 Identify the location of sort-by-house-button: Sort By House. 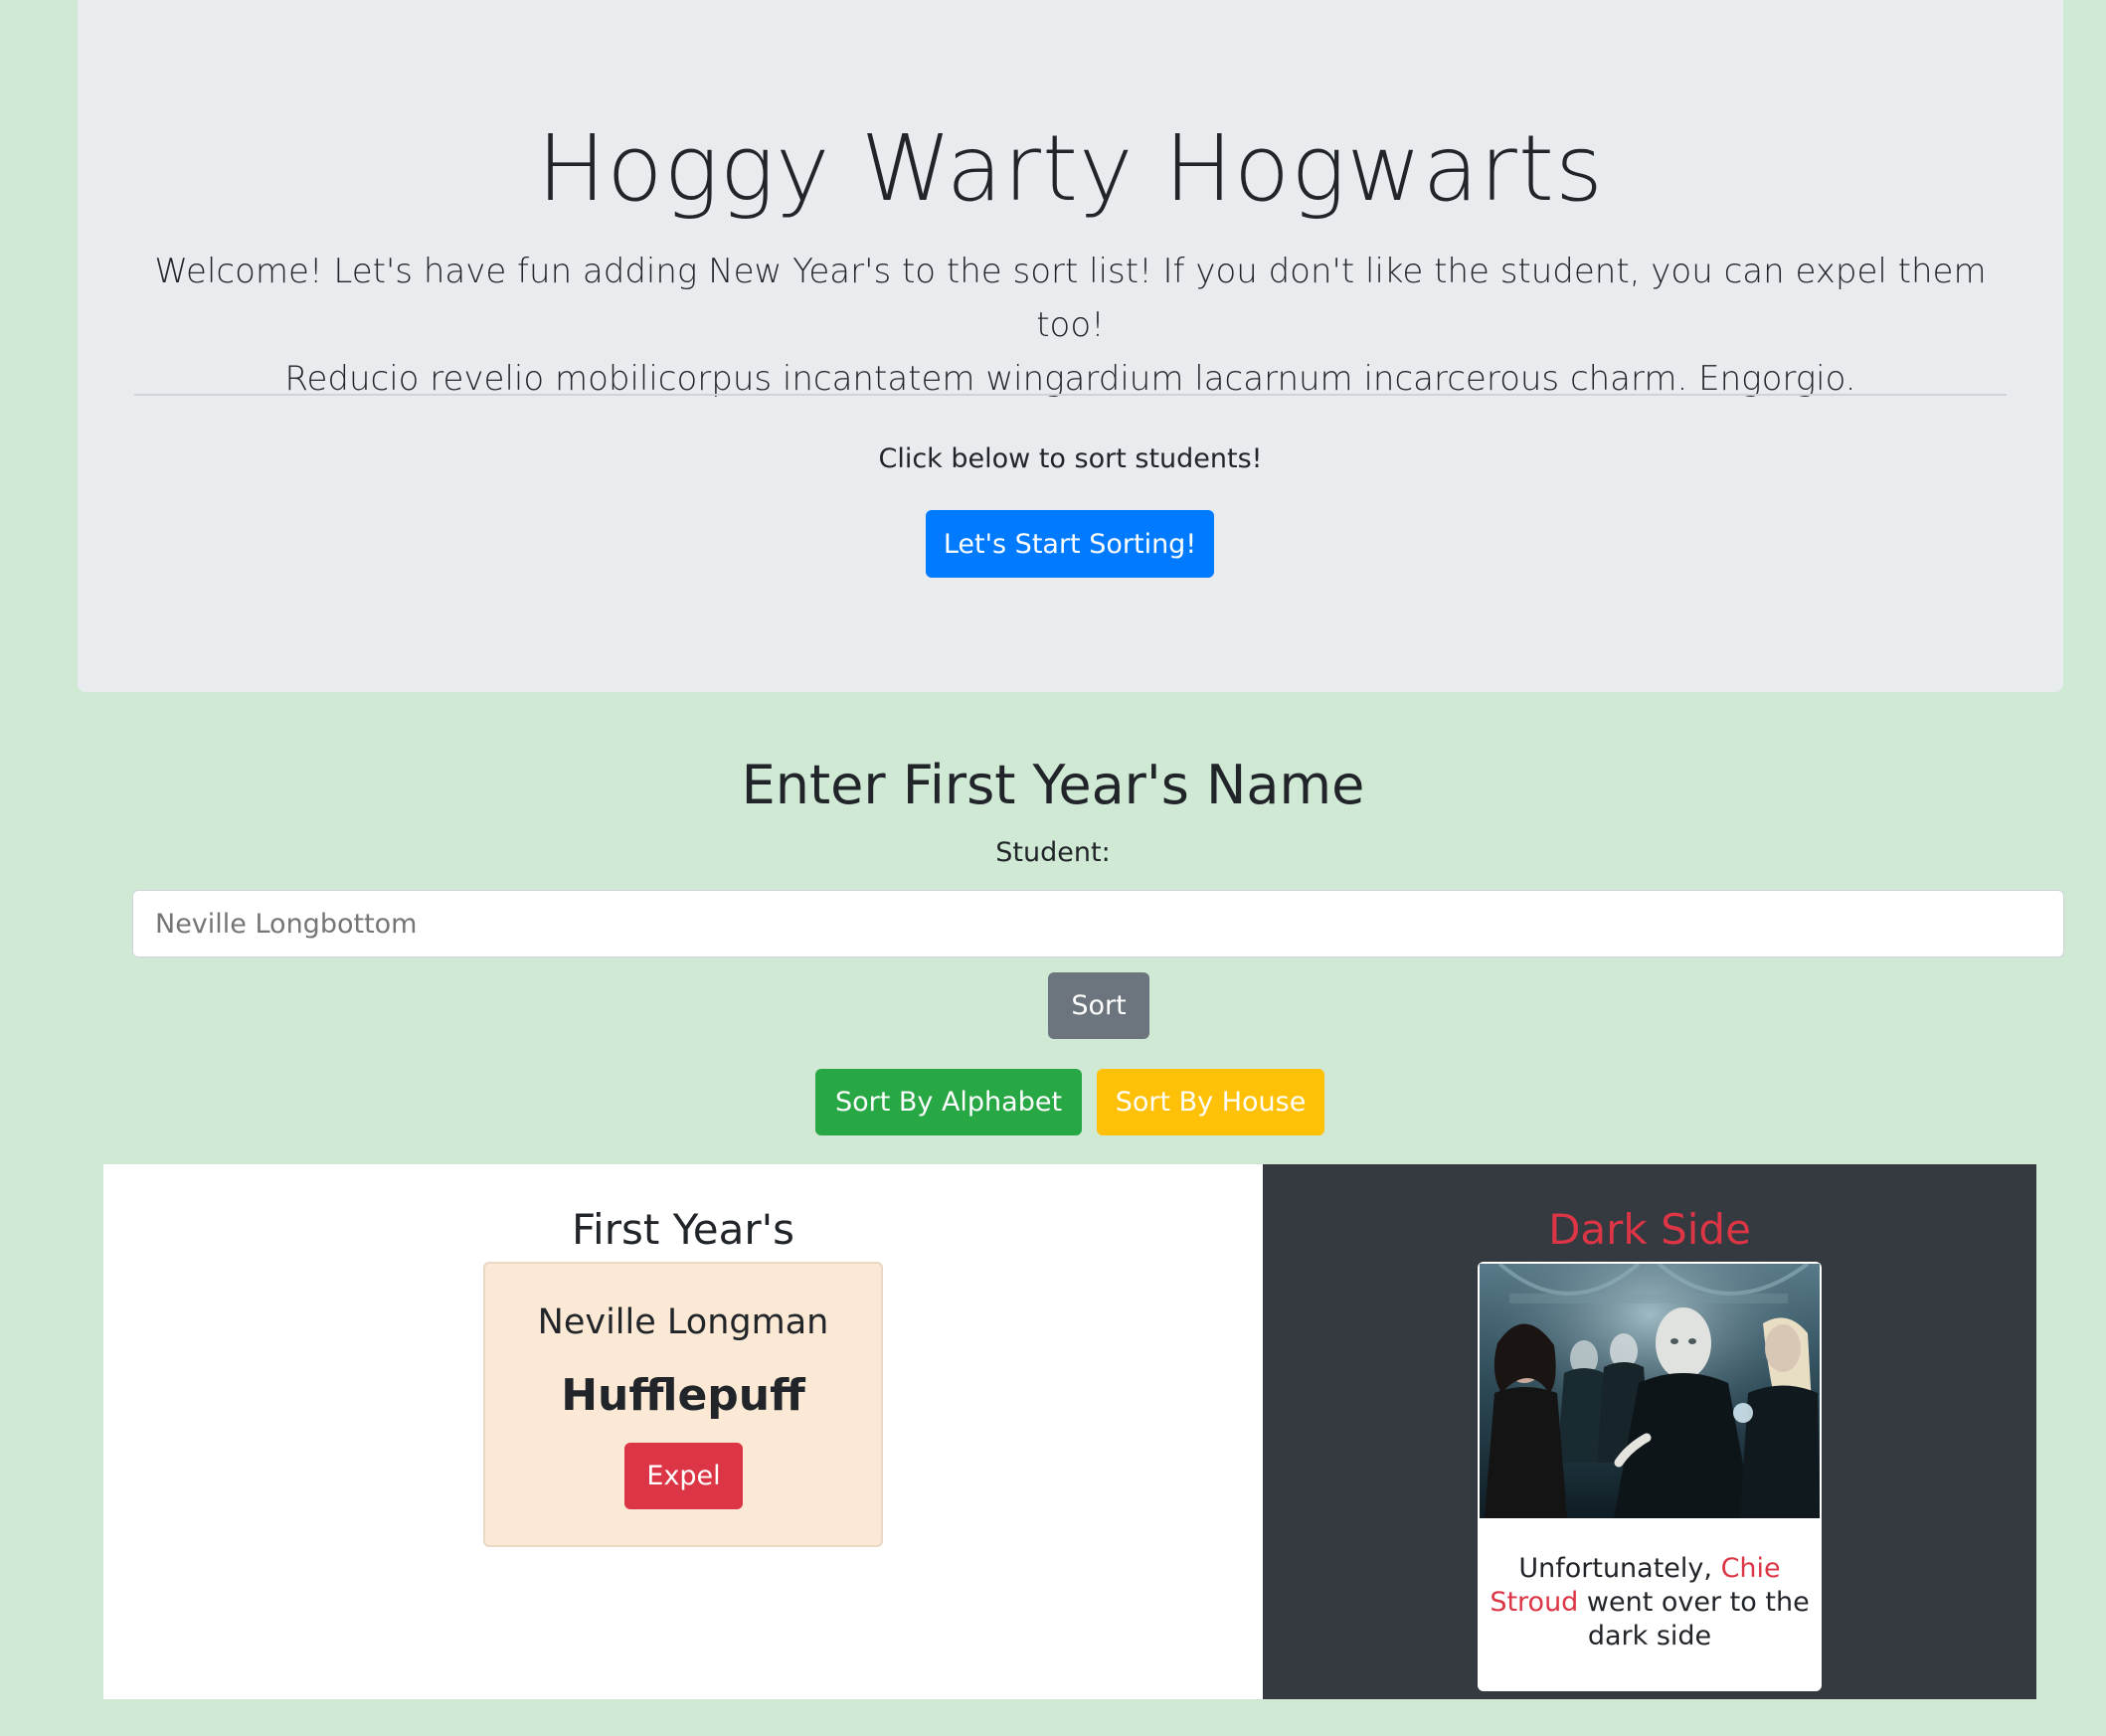
(1210, 1102).